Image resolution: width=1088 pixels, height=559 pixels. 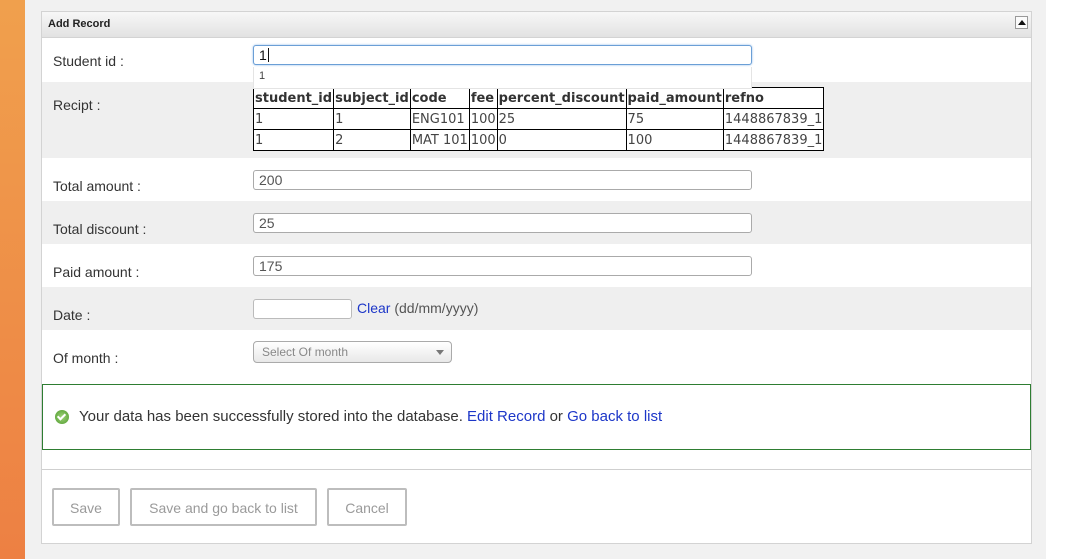 I want to click on student-id-value: 1, so click(x=263, y=55).